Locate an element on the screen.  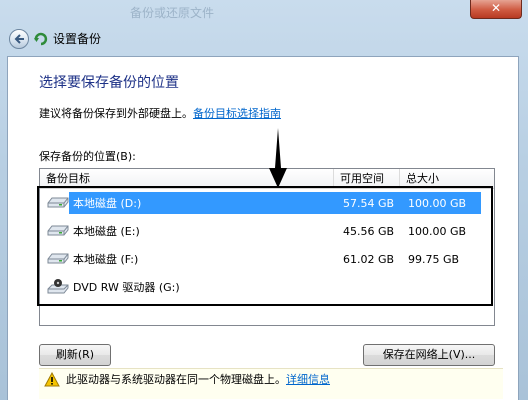
refresh-button: 刷新(R) is located at coordinates (75, 355).